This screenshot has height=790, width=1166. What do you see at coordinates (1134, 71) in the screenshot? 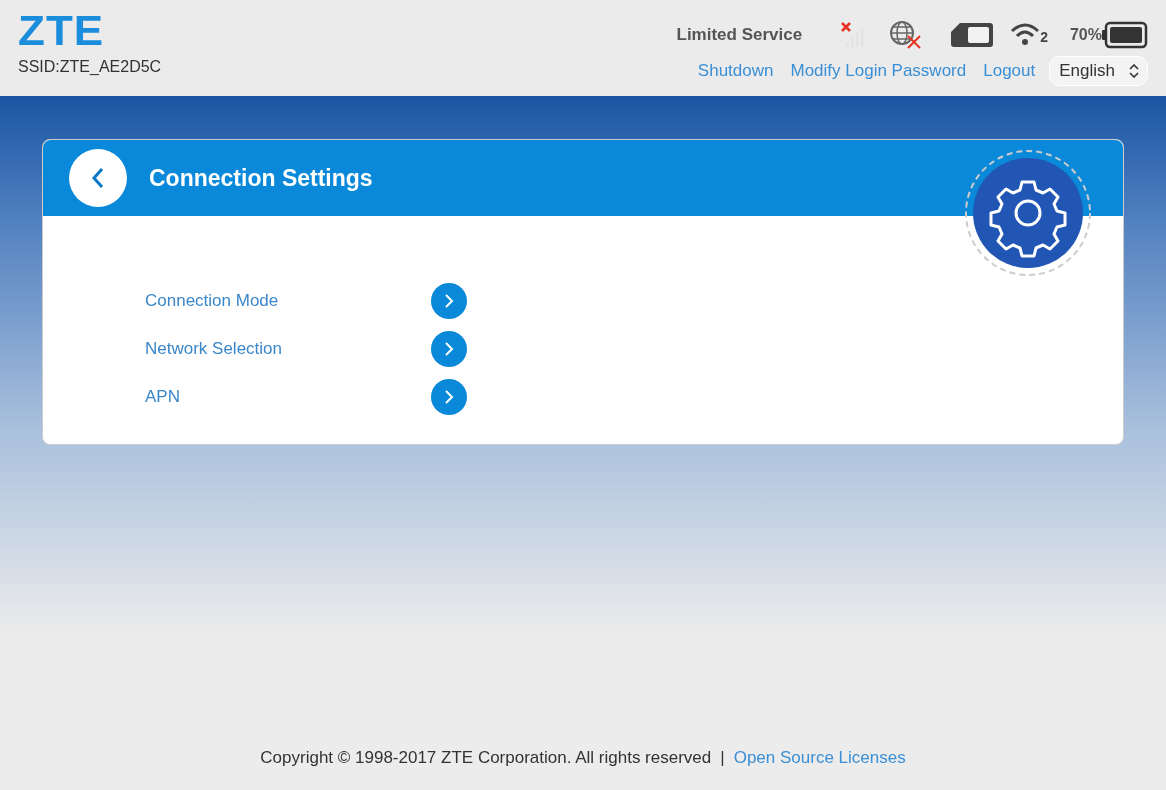
I see `updown-caret-icon` at bounding box center [1134, 71].